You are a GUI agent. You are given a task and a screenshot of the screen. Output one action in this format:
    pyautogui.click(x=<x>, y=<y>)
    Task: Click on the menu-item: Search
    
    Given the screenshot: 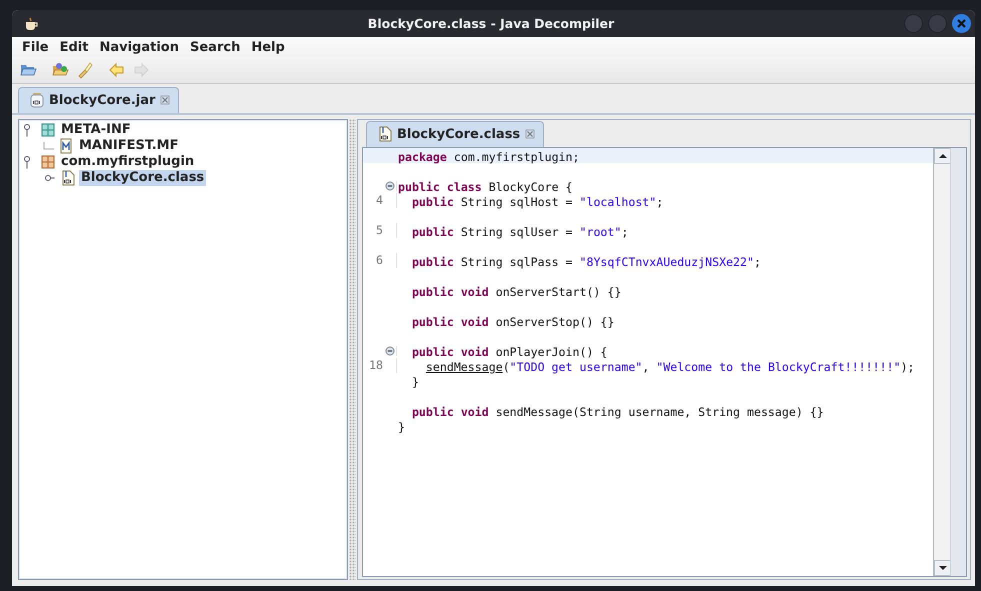 What is the action you would take?
    pyautogui.click(x=215, y=47)
    